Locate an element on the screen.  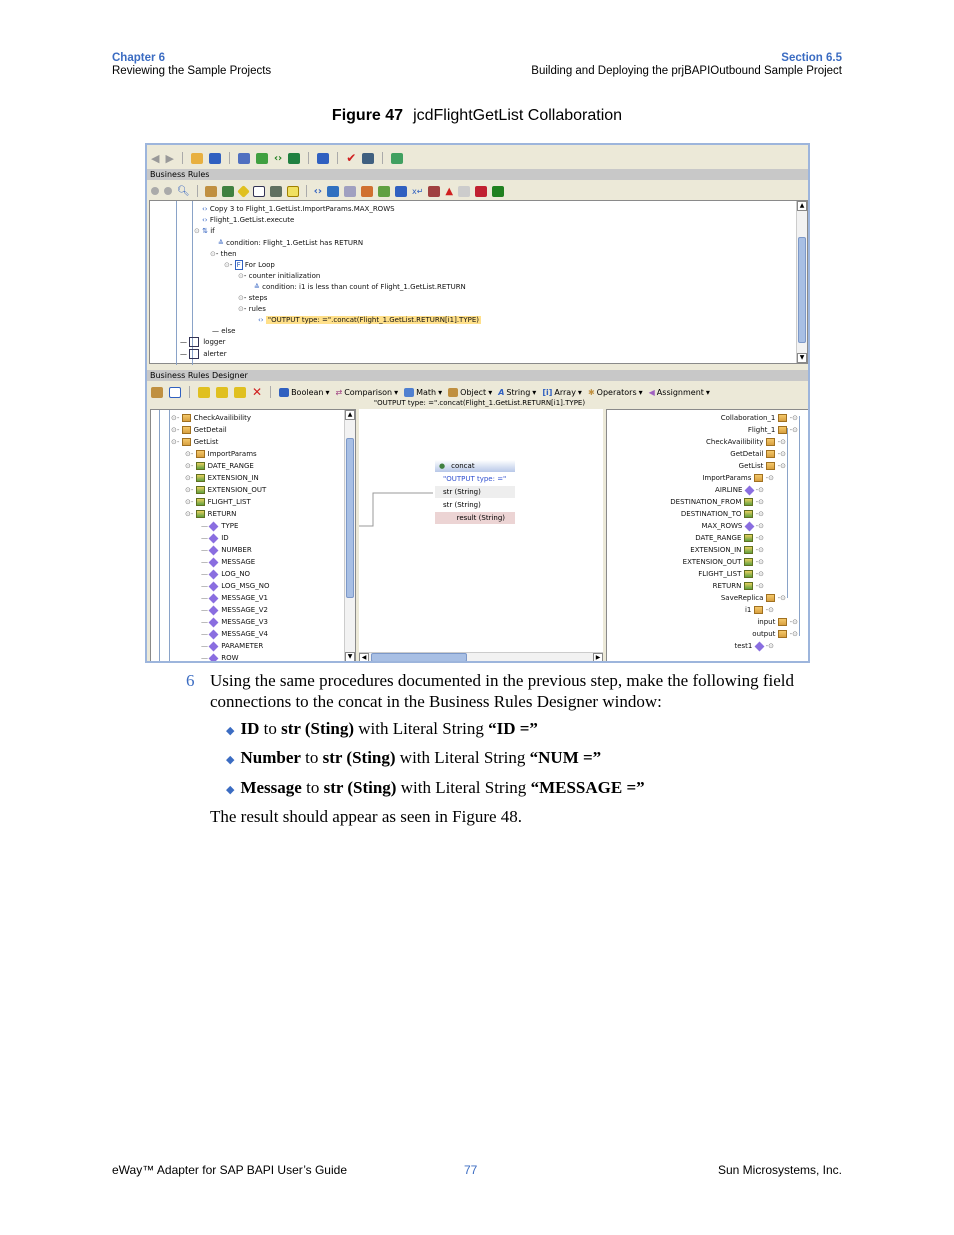
source-tree-node: ⊙- FLIGHT_LIST is located at coordinates (218, 502).